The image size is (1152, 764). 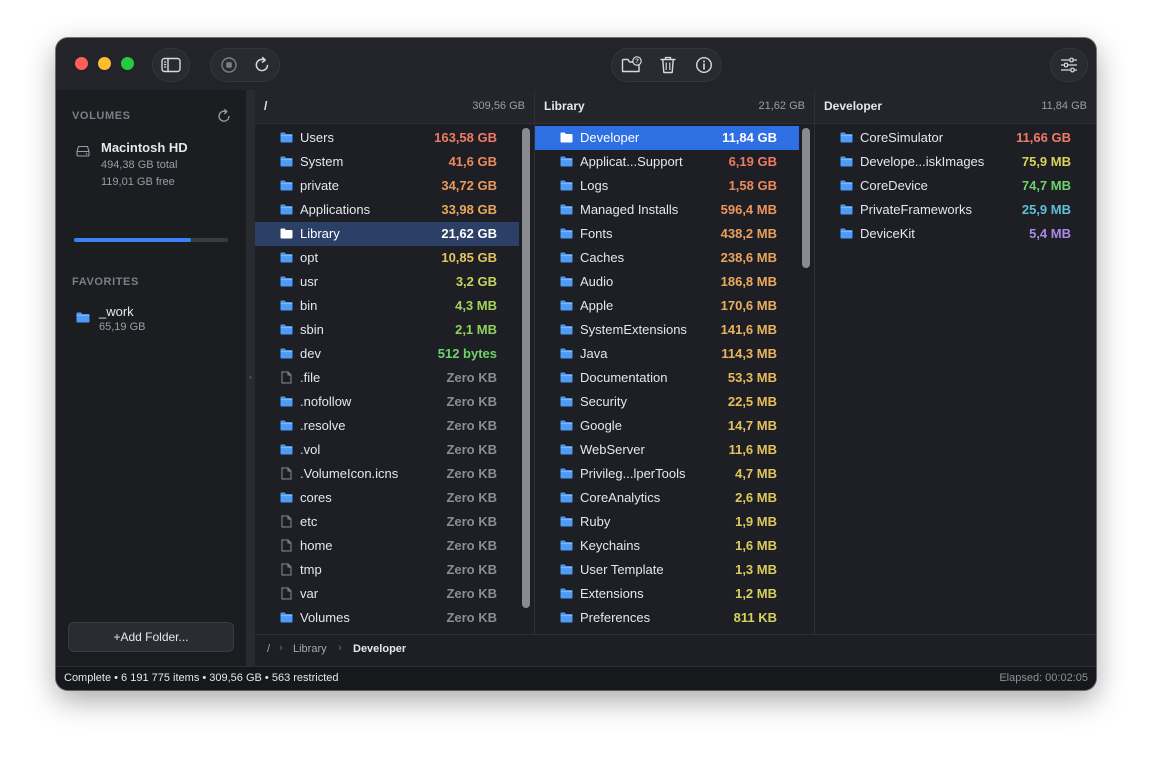 I want to click on list-item: Logs 1,58 GB, so click(x=667, y=186).